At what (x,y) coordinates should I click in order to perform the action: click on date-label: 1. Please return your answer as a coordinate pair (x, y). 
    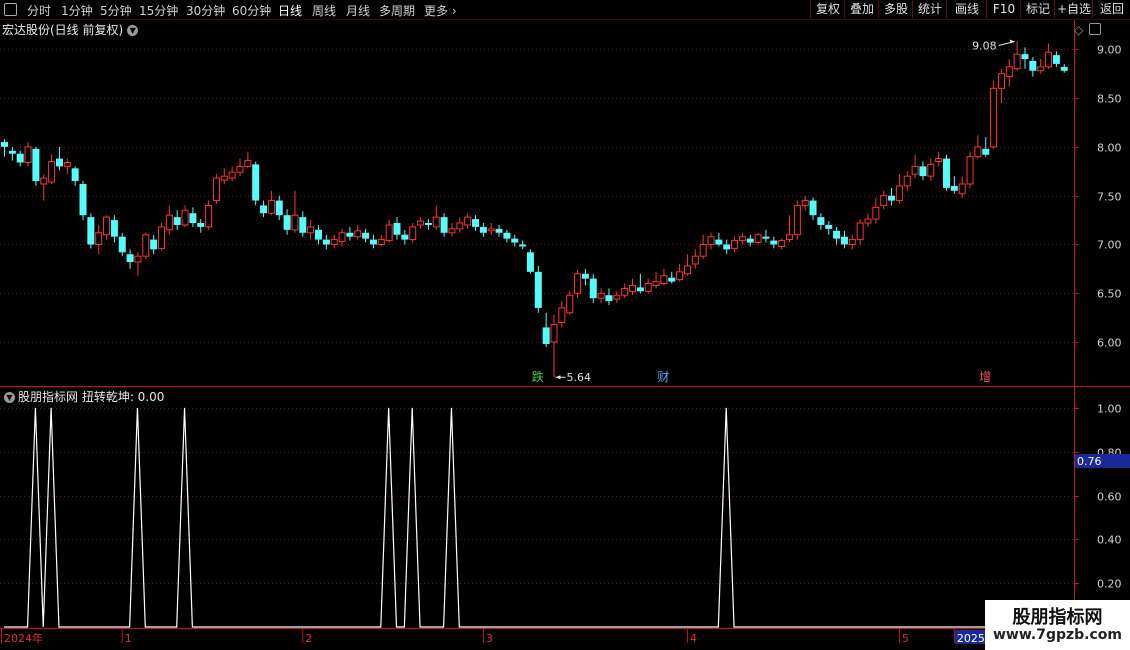
    Looking at the image, I should click on (128, 638).